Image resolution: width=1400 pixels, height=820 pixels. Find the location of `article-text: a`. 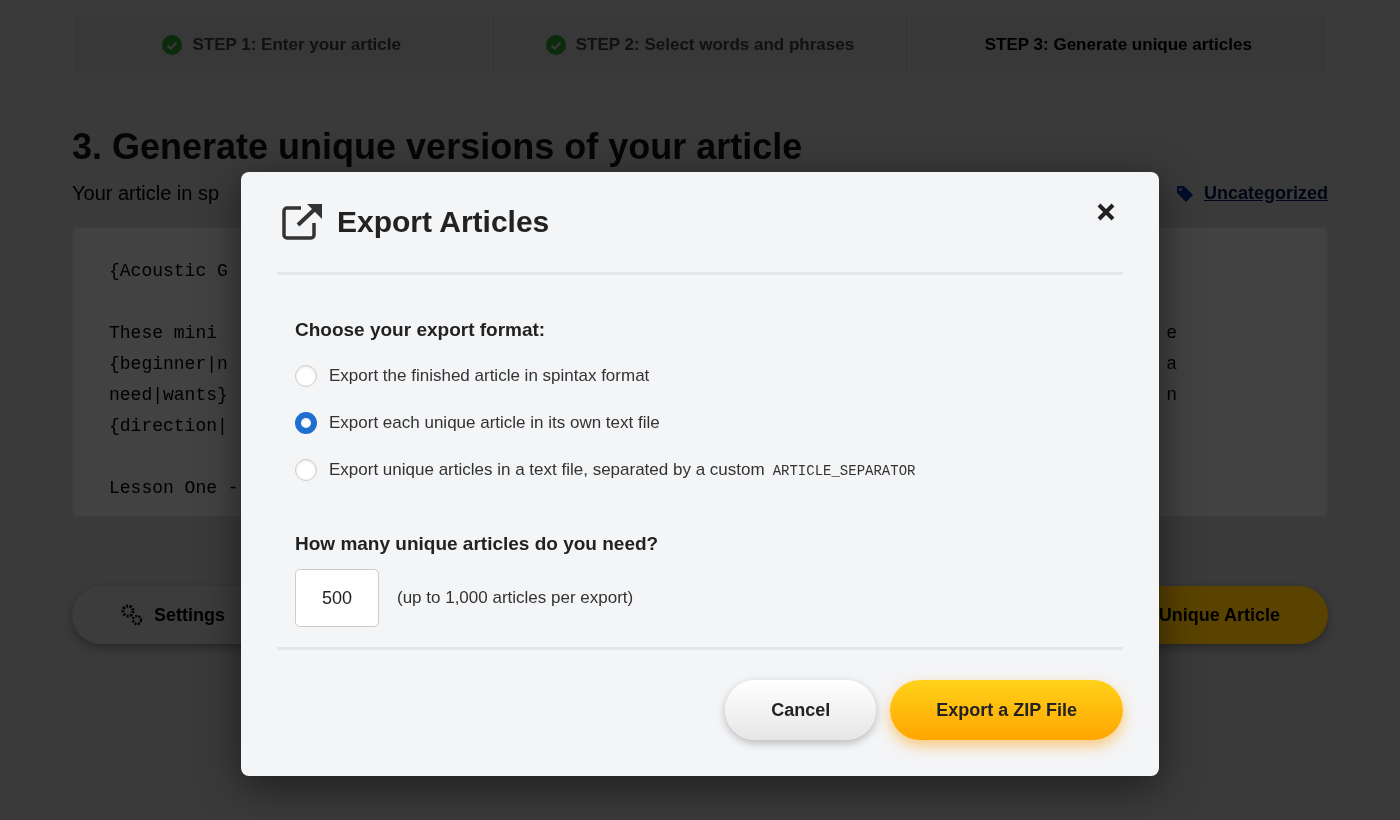

article-text: a is located at coordinates (1171, 364).